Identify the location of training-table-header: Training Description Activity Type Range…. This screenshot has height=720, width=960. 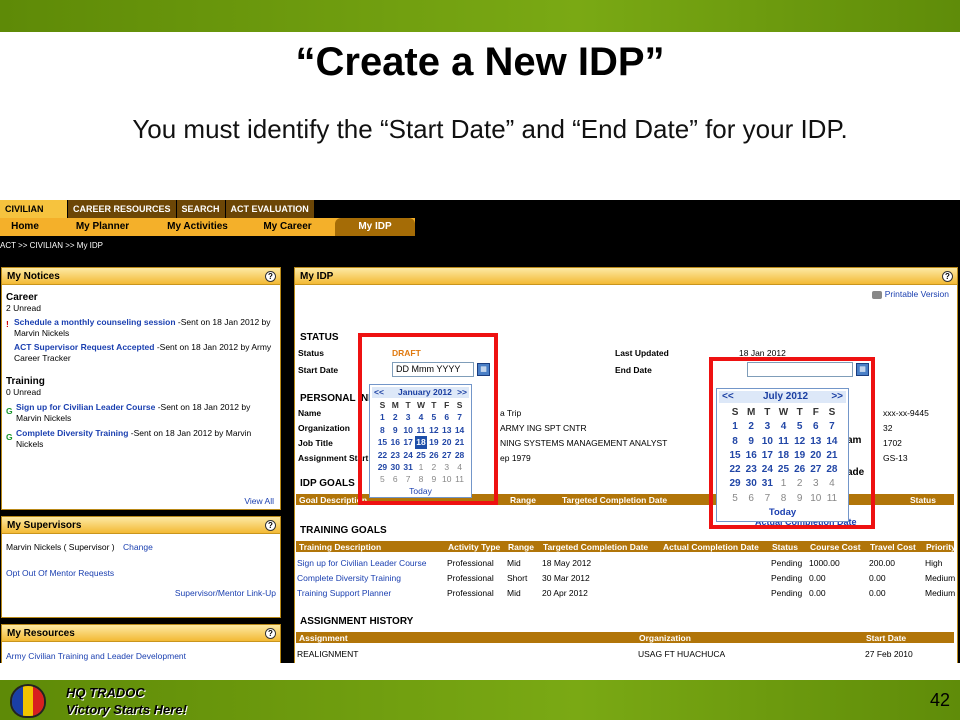
(625, 546).